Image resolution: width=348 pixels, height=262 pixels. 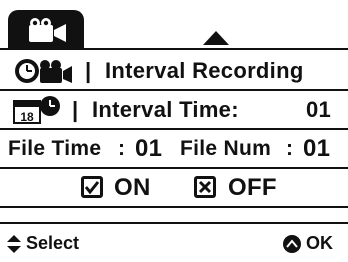 What do you see at coordinates (292, 244) in the screenshot?
I see `ok-button-icon` at bounding box center [292, 244].